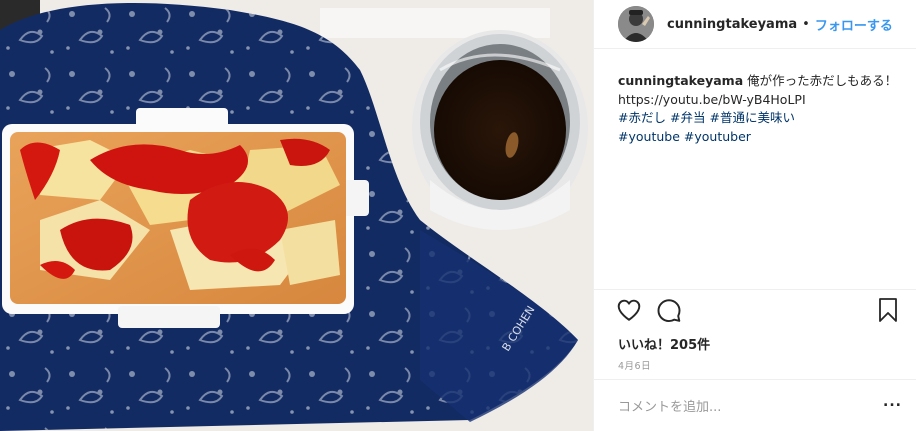  I want to click on post-date: 4月6日, so click(635, 366).